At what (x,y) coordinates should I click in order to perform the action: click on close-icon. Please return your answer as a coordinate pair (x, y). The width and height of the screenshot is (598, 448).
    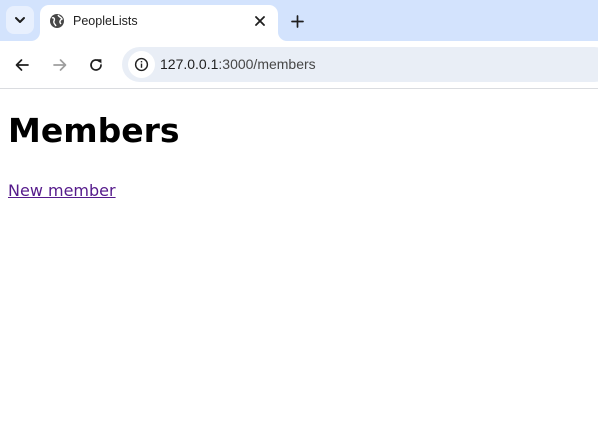
    Looking at the image, I should click on (260, 21).